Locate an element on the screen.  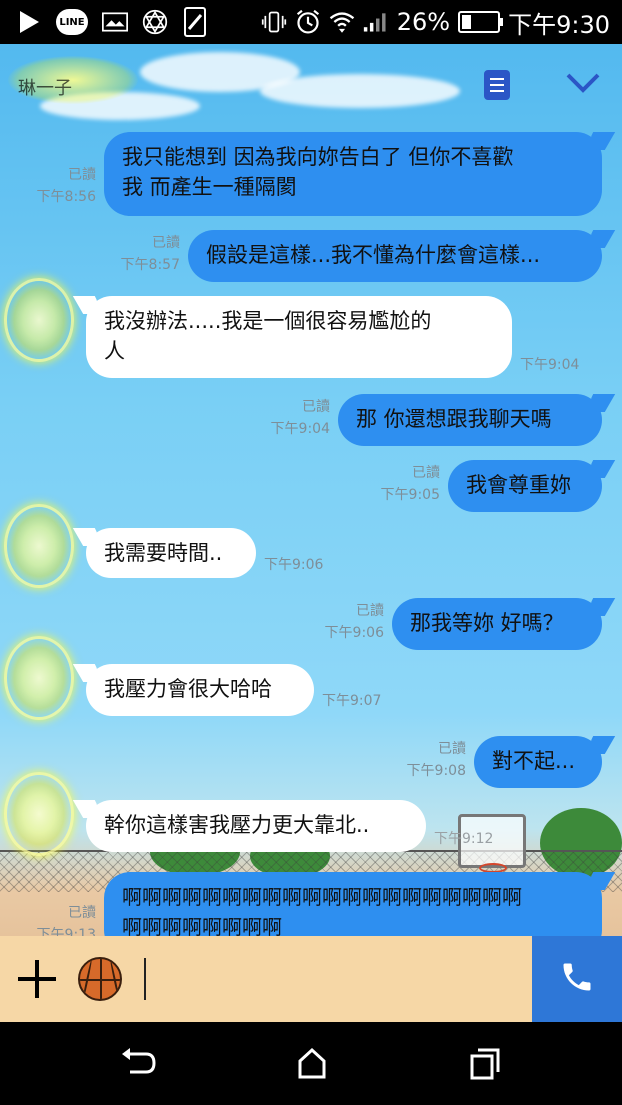
message-bubble-incoming: 我沒辦法.....我是一個很容易尷尬的 人 is located at coordinates (299, 337).